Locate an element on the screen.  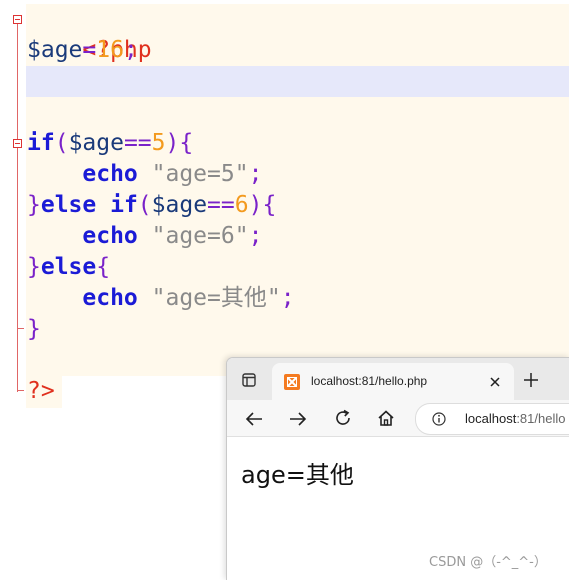
home-icon is located at coordinates (386, 418).